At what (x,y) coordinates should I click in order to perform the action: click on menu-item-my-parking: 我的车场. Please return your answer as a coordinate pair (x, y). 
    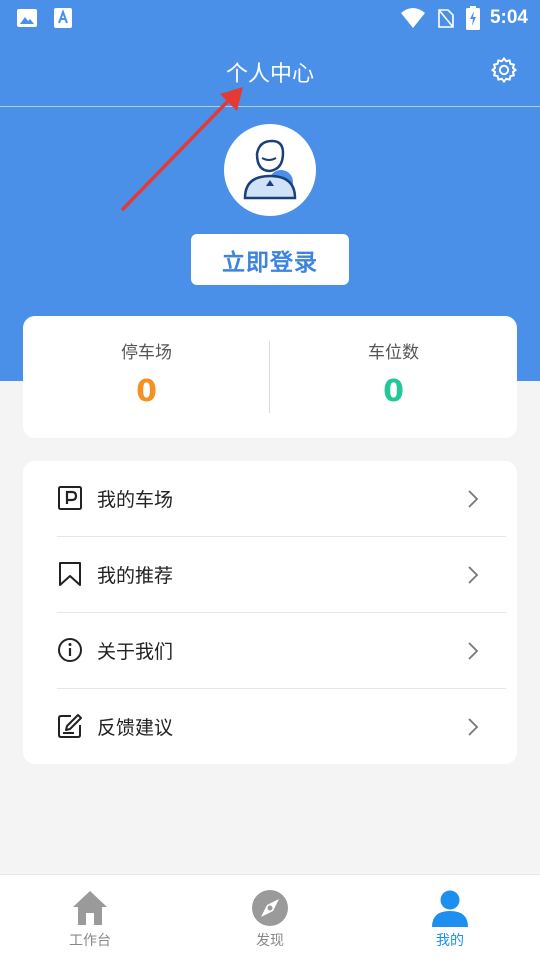
    Looking at the image, I should click on (270, 499).